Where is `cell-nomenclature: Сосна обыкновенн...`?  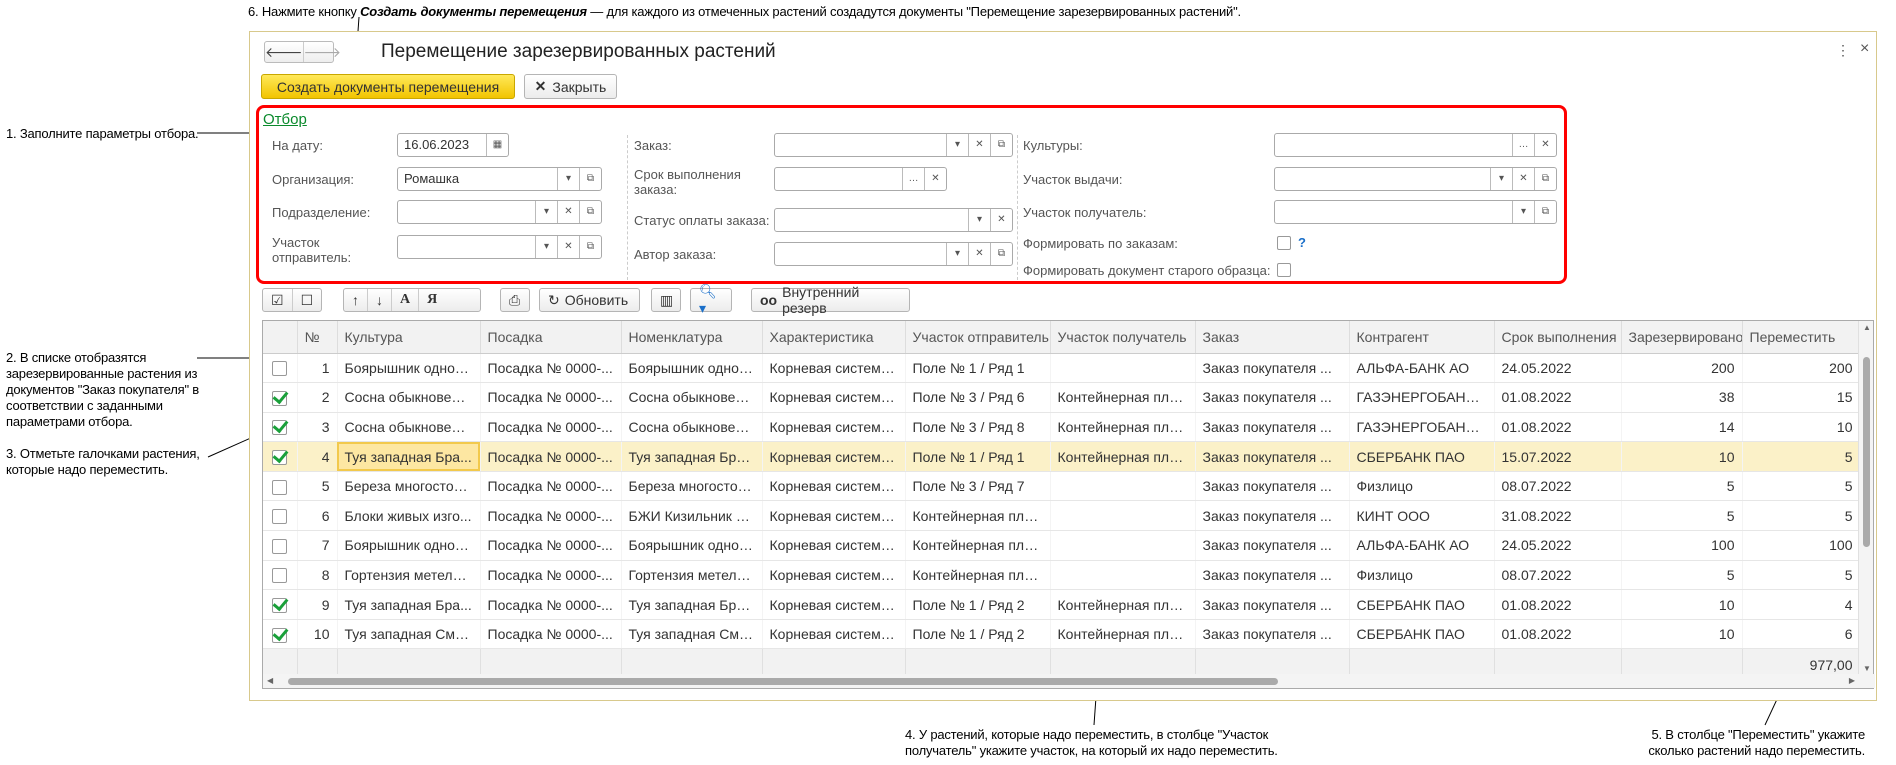
cell-nomenclature: Сосна обыкновенн... is located at coordinates (692, 427).